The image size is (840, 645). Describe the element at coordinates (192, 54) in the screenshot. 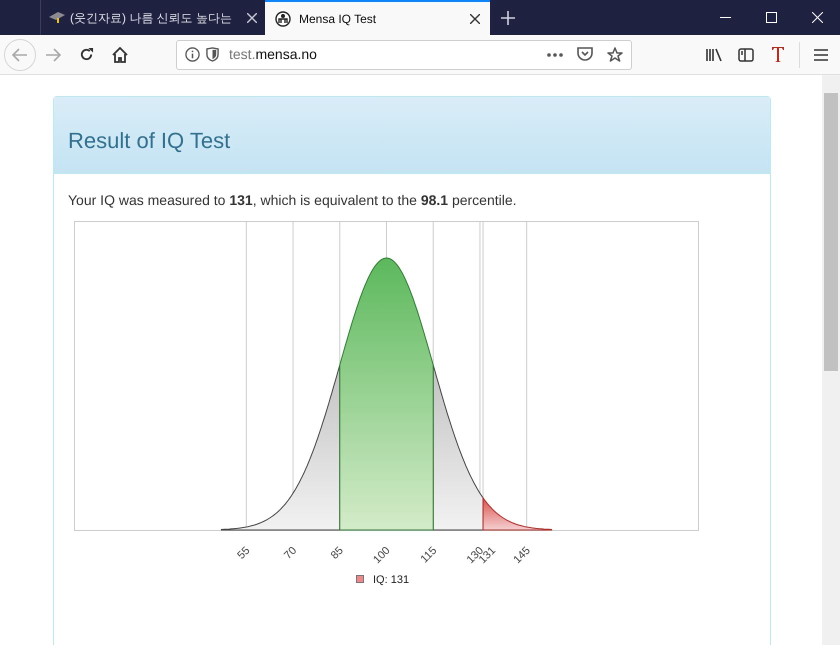

I see `info-icon` at that location.